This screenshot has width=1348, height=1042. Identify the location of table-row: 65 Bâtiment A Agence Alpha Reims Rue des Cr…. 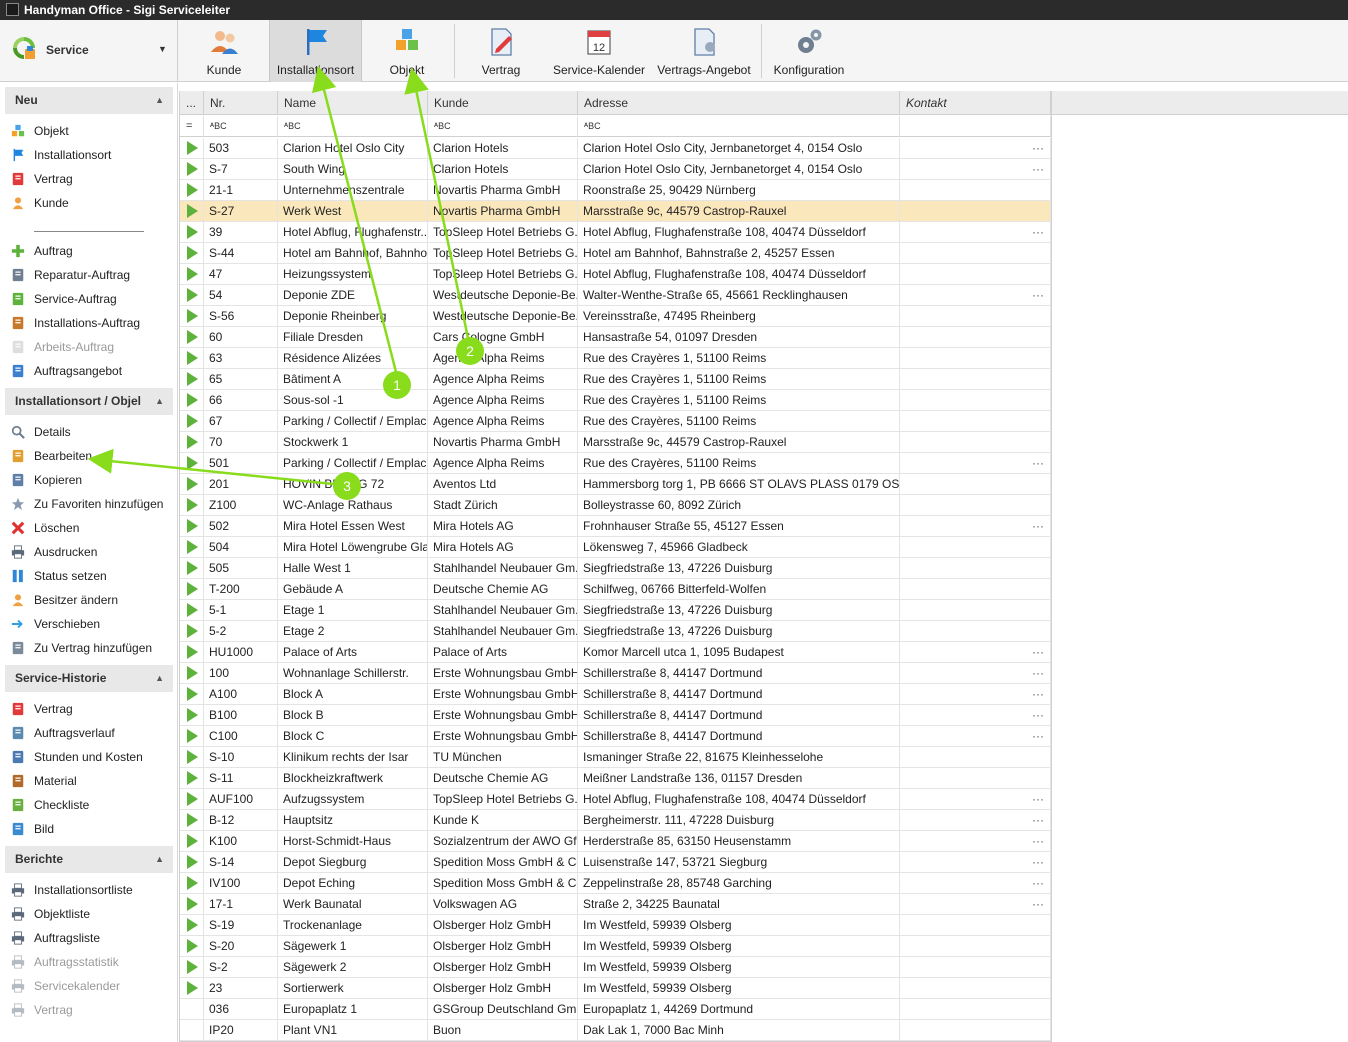
(615, 379).